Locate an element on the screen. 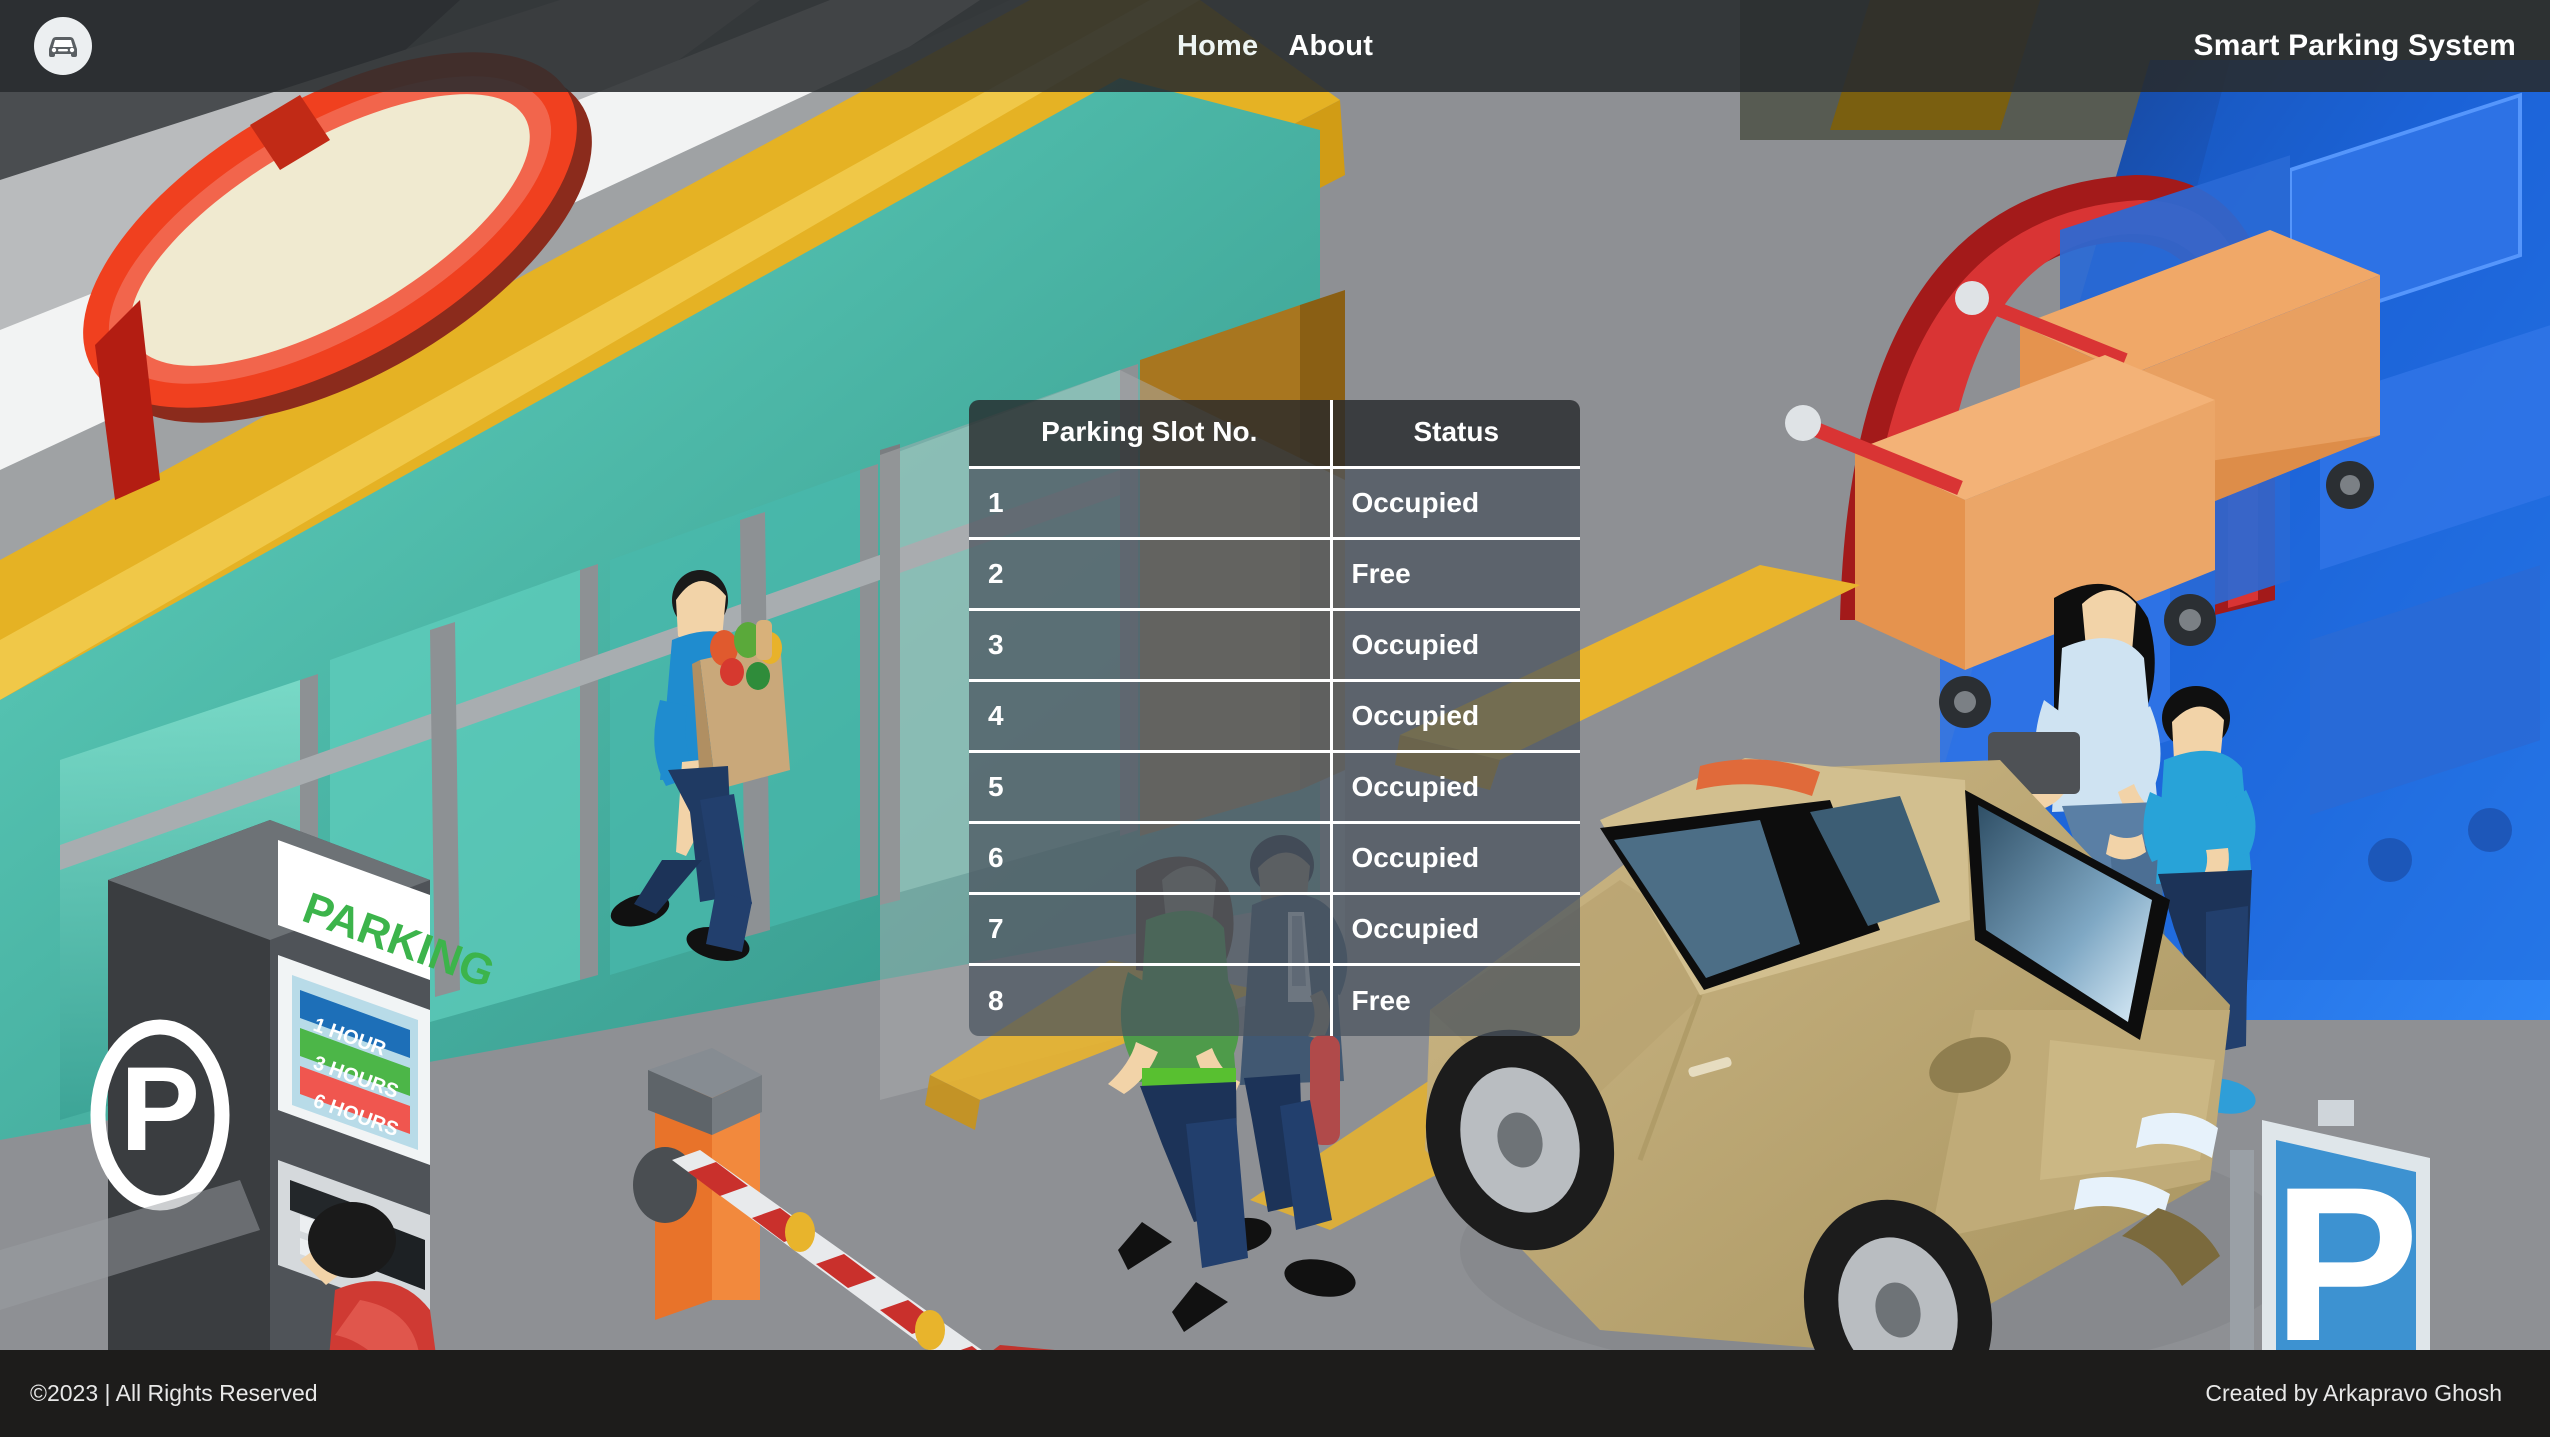 This screenshot has width=2550, height=1437. table-header: Parking Slot No. Status is located at coordinates (1274, 434).